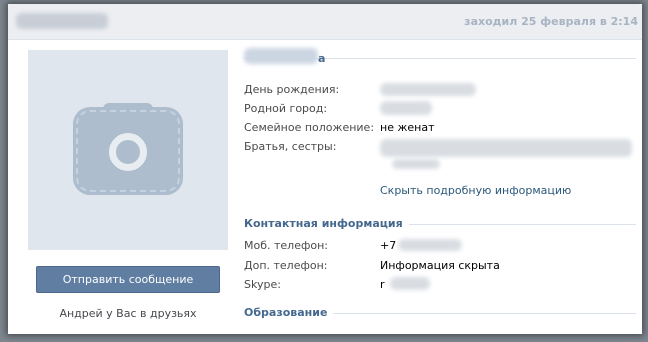 Image resolution: width=648 pixels, height=342 pixels. I want to click on mobile-label: Моб. телефон:, so click(286, 245).